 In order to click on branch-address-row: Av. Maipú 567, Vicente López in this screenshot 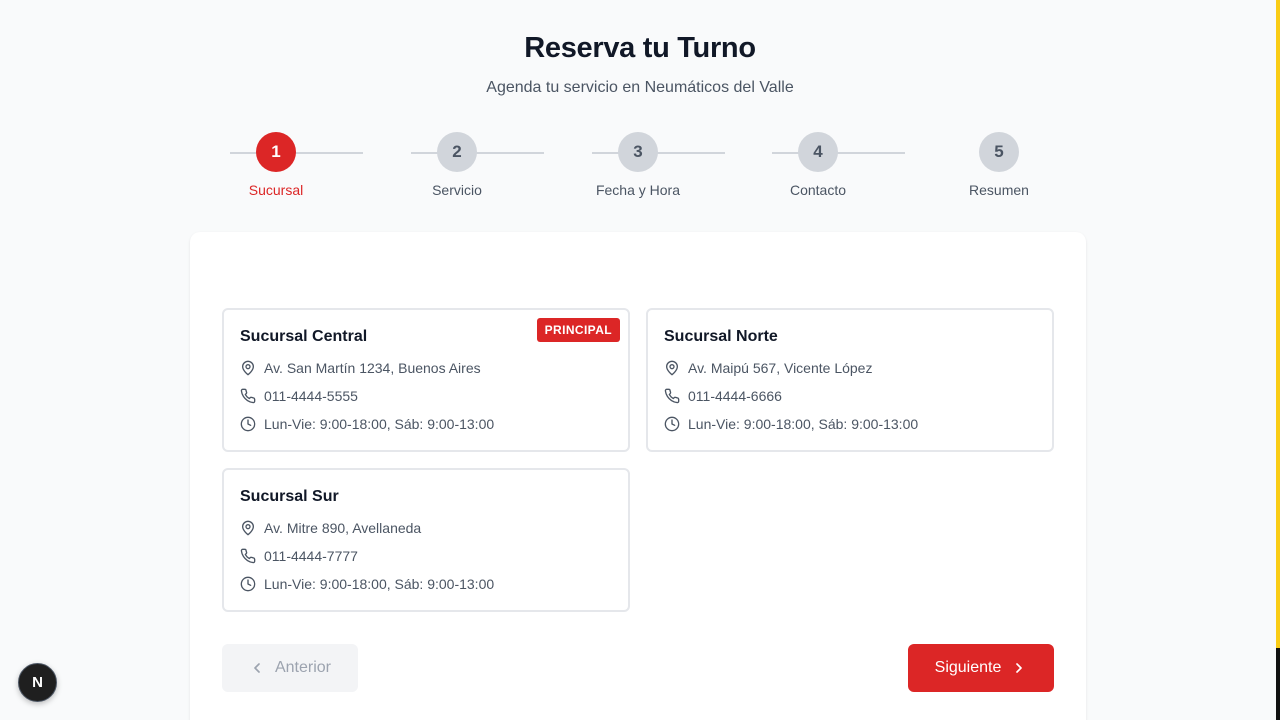, I will do `click(768, 368)`.